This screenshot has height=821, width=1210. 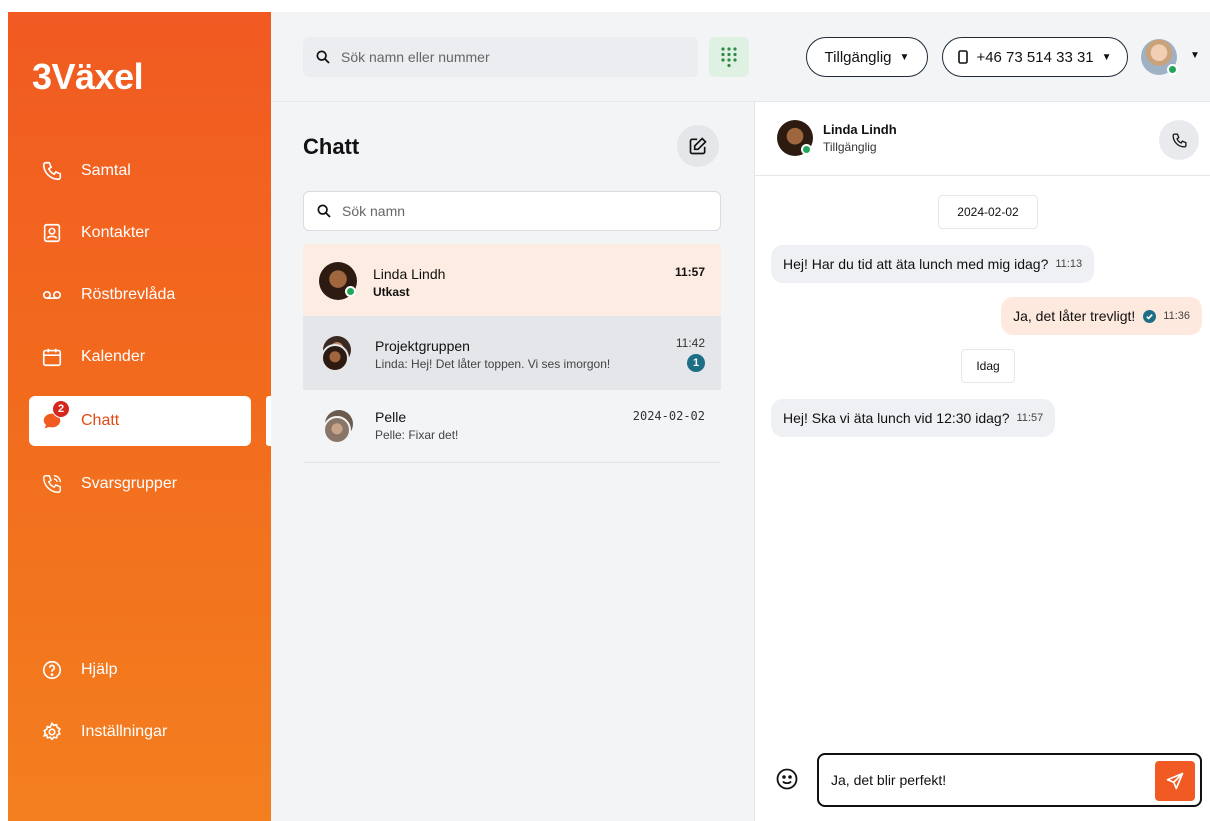 I want to click on phone-number-label: +46 73 514 33 31, so click(x=1035, y=57).